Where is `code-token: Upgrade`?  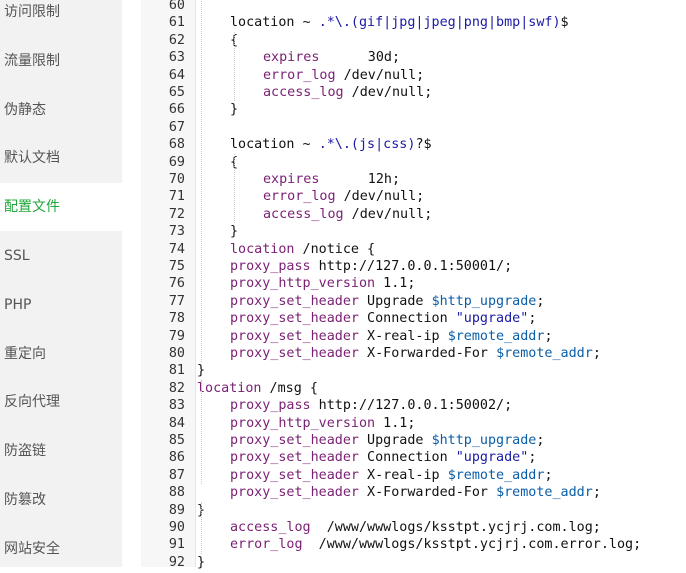
code-token: Upgrade is located at coordinates (395, 301).